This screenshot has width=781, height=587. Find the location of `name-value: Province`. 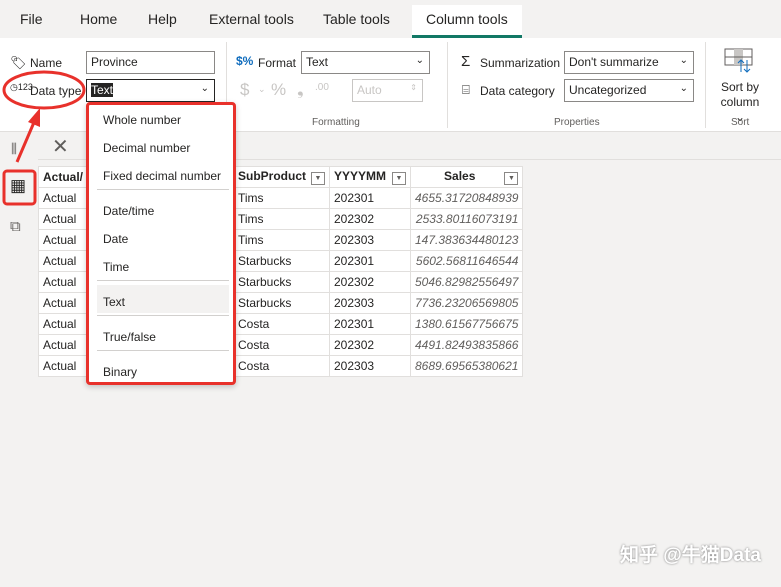

name-value: Province is located at coordinates (114, 62).